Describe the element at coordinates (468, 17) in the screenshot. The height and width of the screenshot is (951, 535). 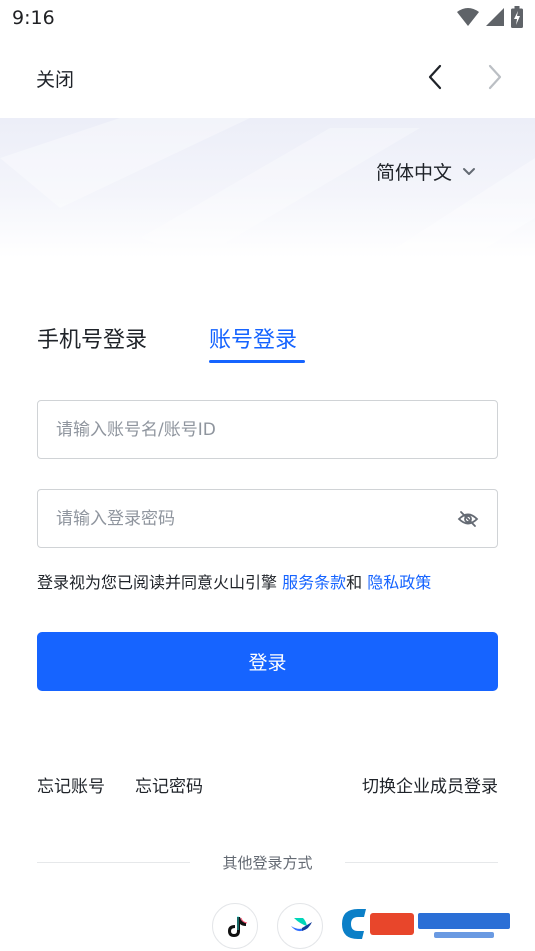
I see `wifi-icon` at that location.